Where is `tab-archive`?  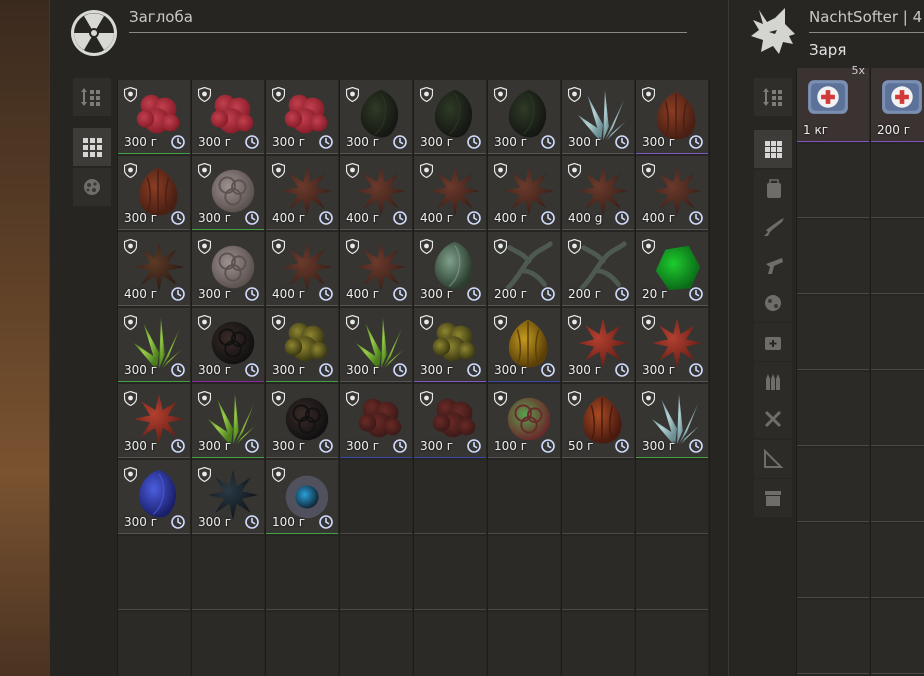 tab-archive is located at coordinates (773, 498).